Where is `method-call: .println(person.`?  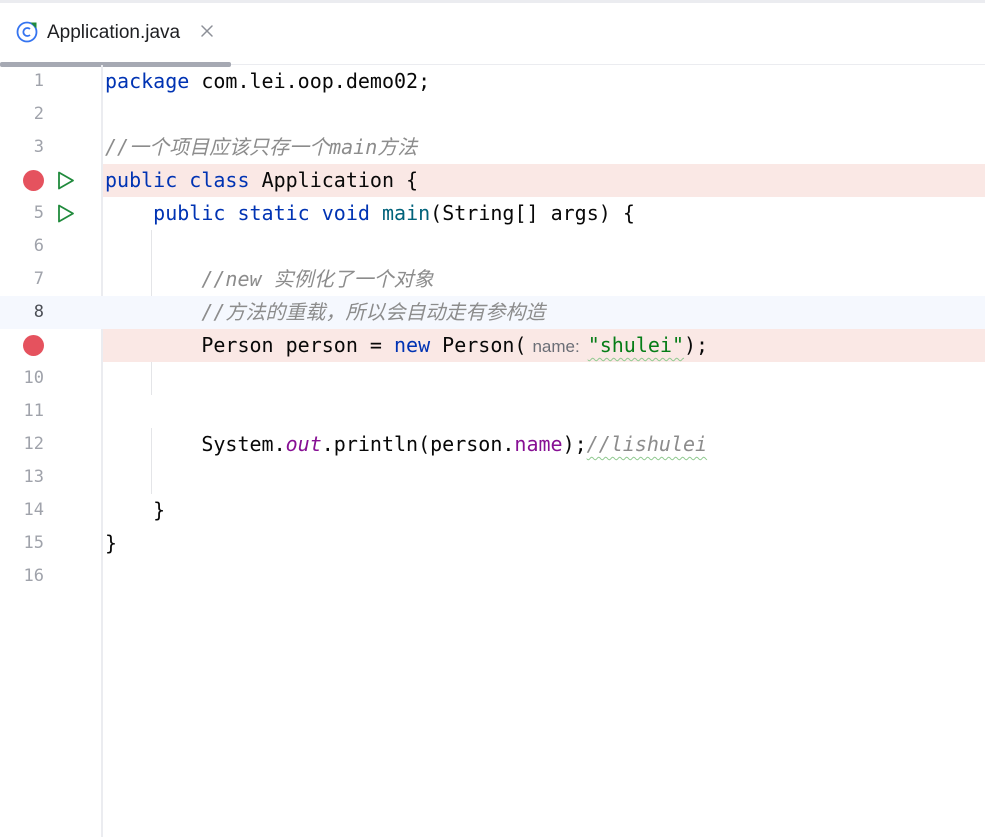
method-call: .println(person. is located at coordinates (418, 444).